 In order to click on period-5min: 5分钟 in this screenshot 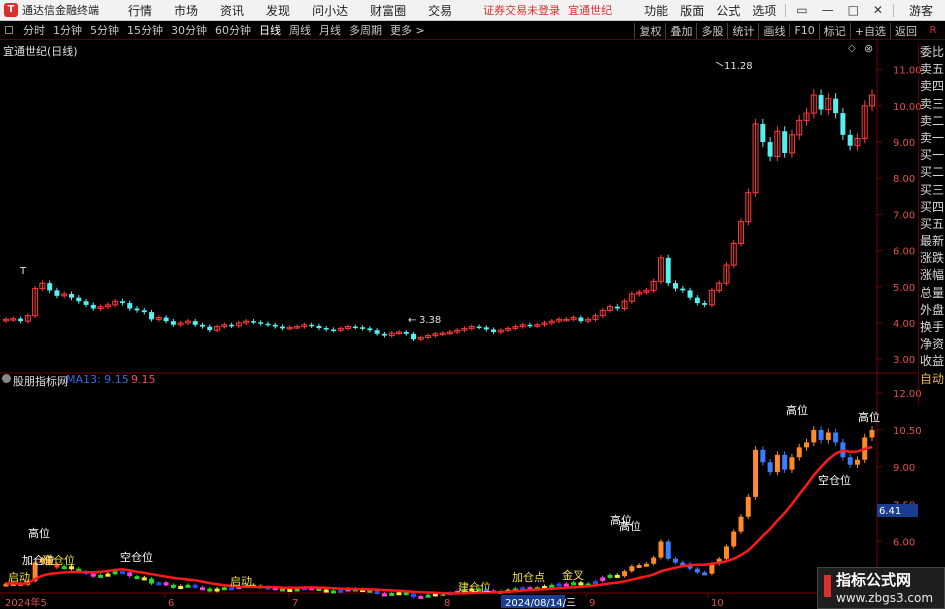, I will do `click(104, 30)`.